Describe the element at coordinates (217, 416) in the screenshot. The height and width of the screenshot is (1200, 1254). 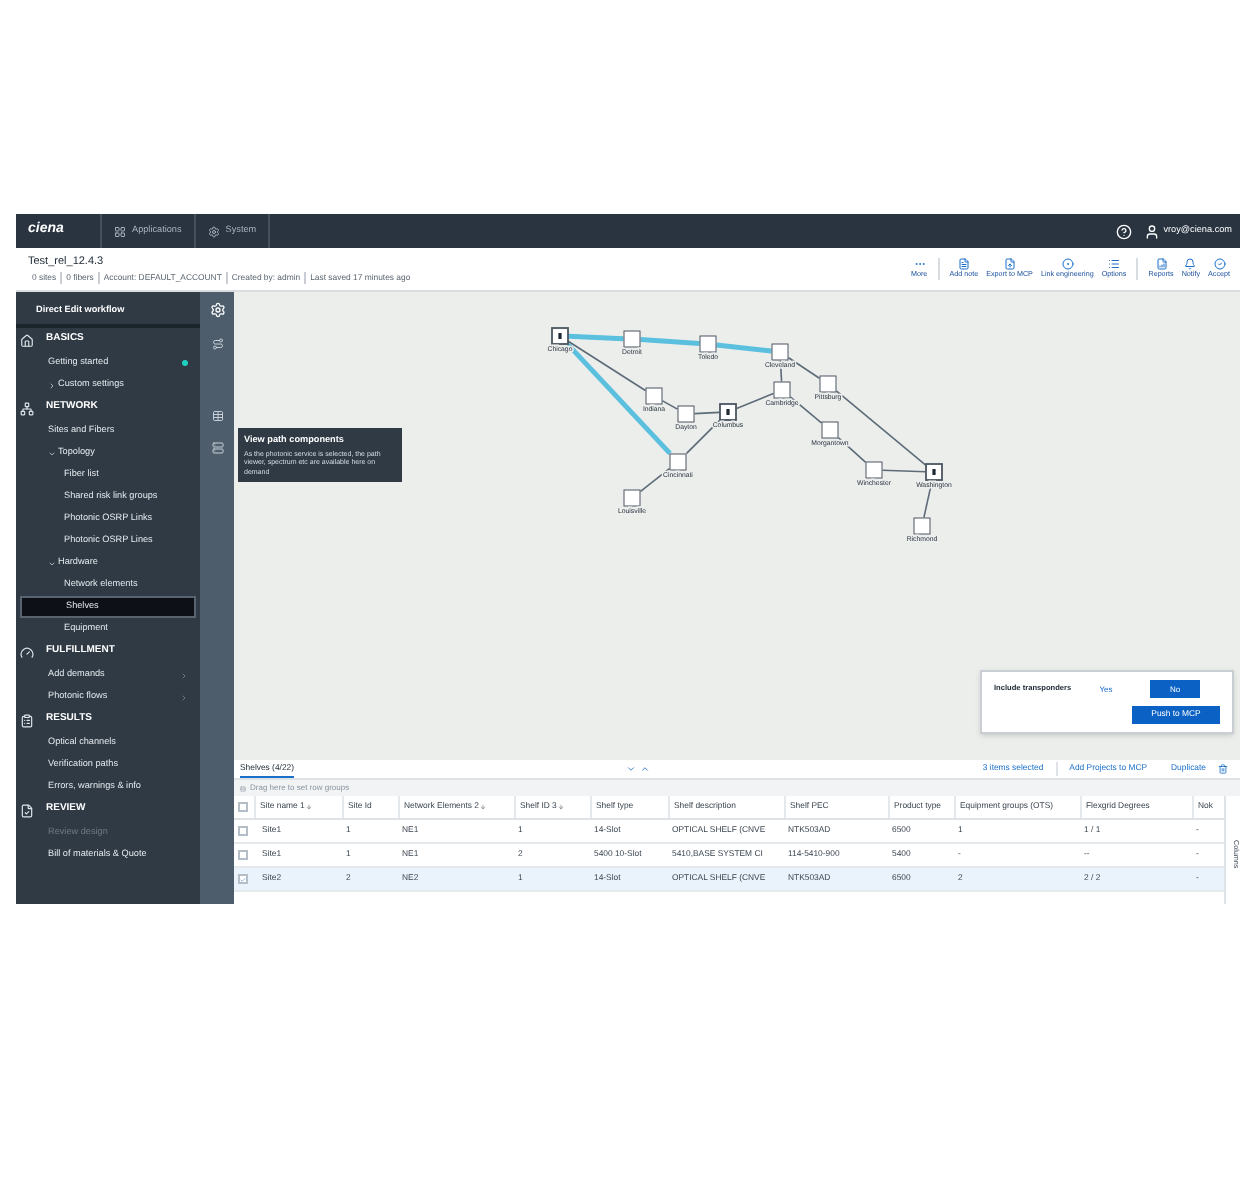
I see `table-icon` at that location.